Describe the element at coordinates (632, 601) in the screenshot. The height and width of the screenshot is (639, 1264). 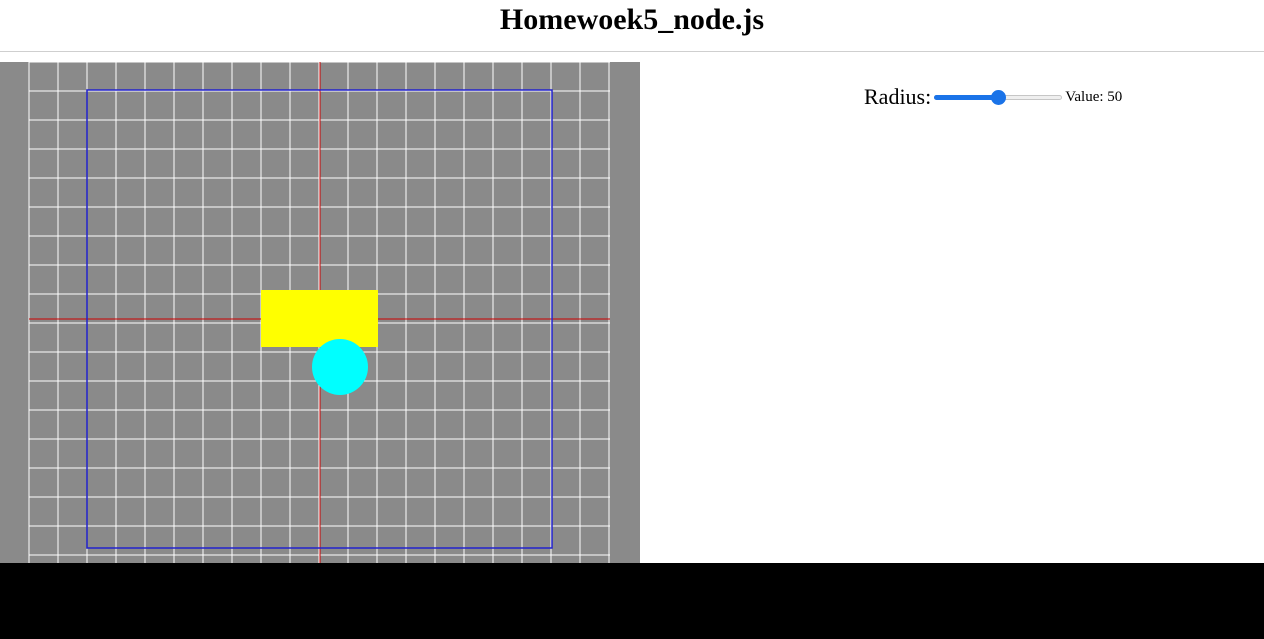
I see `bottom-black-region` at that location.